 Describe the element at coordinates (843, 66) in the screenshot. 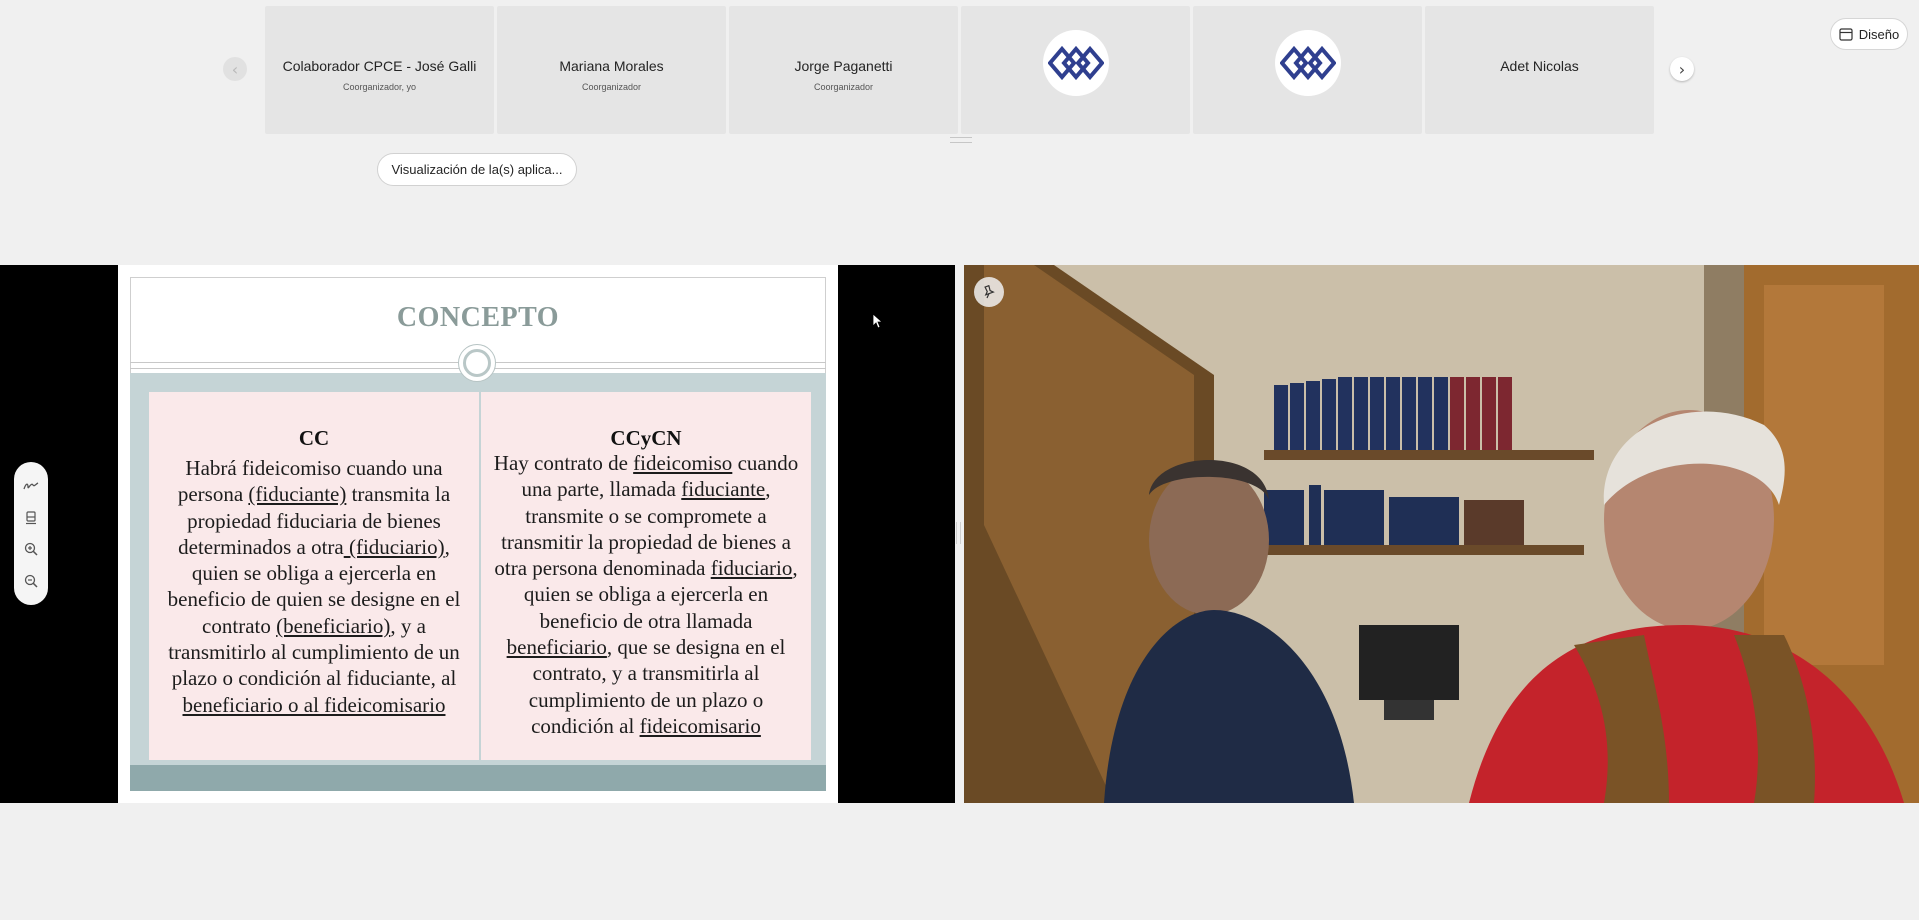

I see `participant-name: Jorge Paganetti` at that location.